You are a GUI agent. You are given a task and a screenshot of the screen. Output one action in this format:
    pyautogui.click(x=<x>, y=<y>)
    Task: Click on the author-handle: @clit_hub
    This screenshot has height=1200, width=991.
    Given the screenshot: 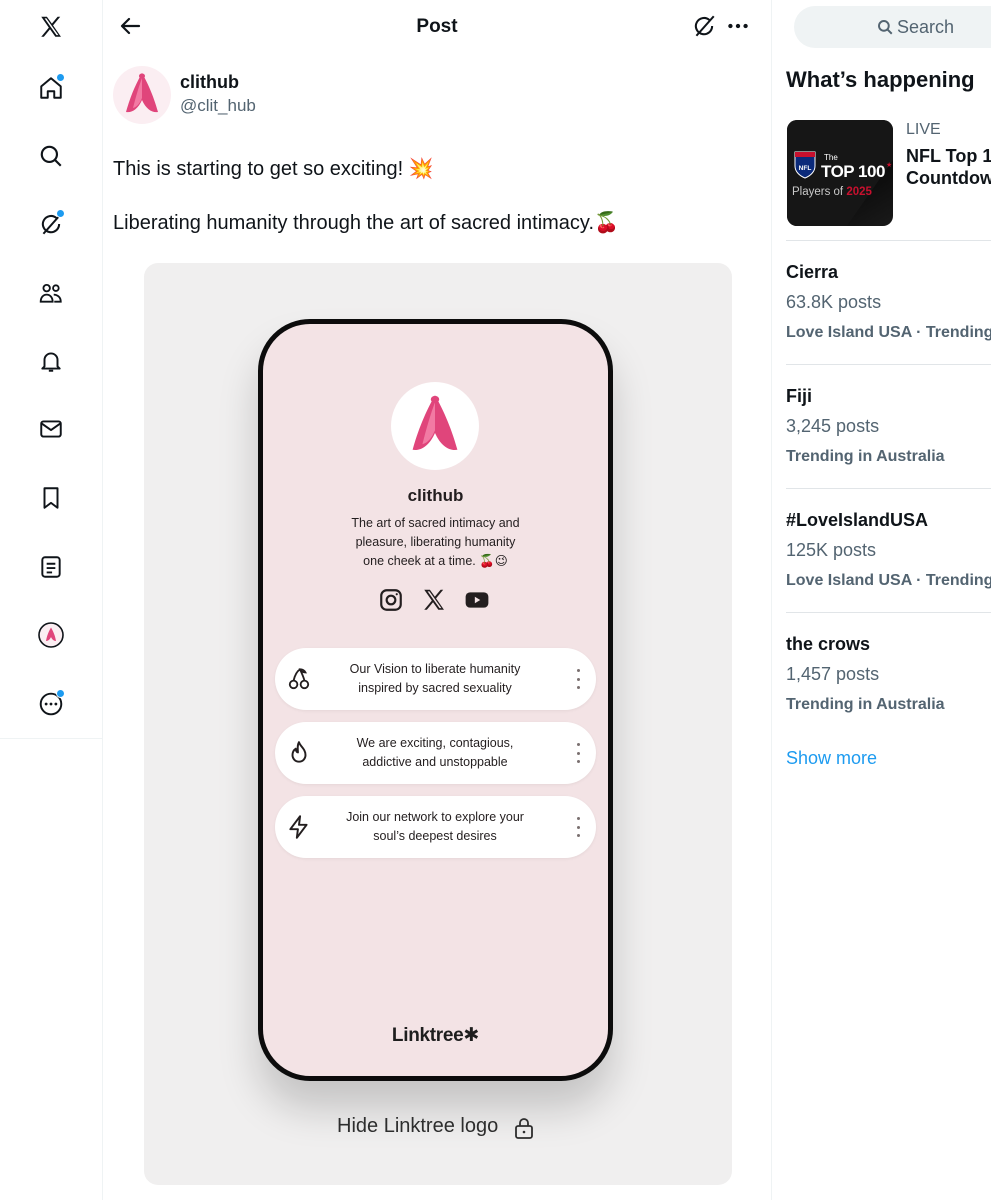 What is the action you would take?
    pyautogui.click(x=218, y=106)
    